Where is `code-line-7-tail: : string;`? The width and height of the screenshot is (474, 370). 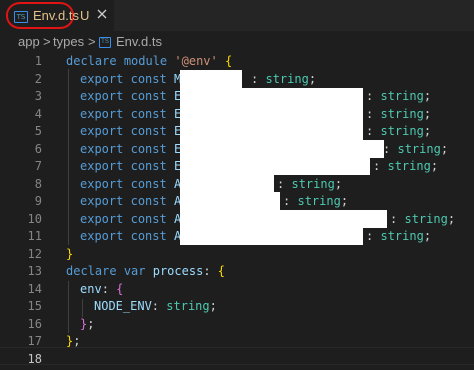
code-line-7-tail: : string; is located at coordinates (405, 167).